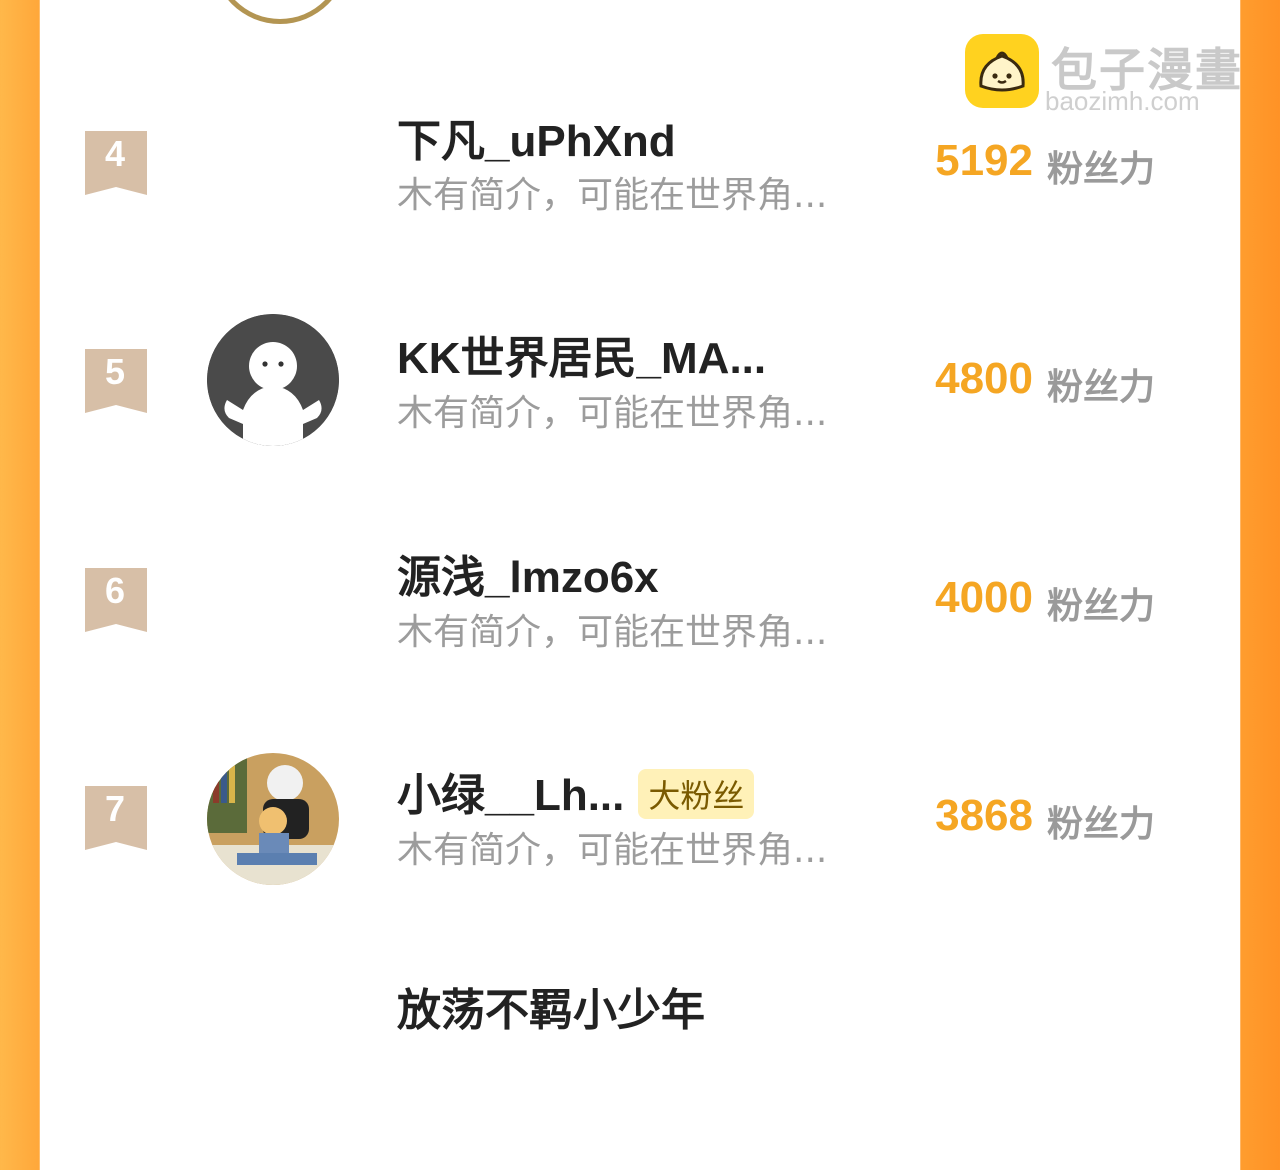 The width and height of the screenshot is (1280, 1170). Describe the element at coordinates (984, 378) in the screenshot. I see `fan-score: 4800` at that location.